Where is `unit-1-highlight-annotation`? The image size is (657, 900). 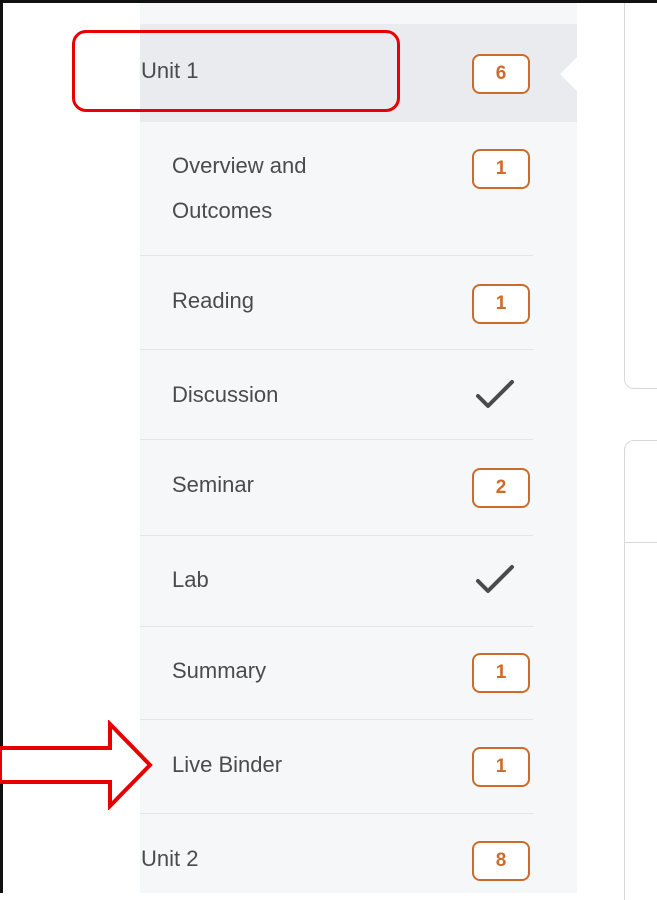 unit-1-highlight-annotation is located at coordinates (236, 71).